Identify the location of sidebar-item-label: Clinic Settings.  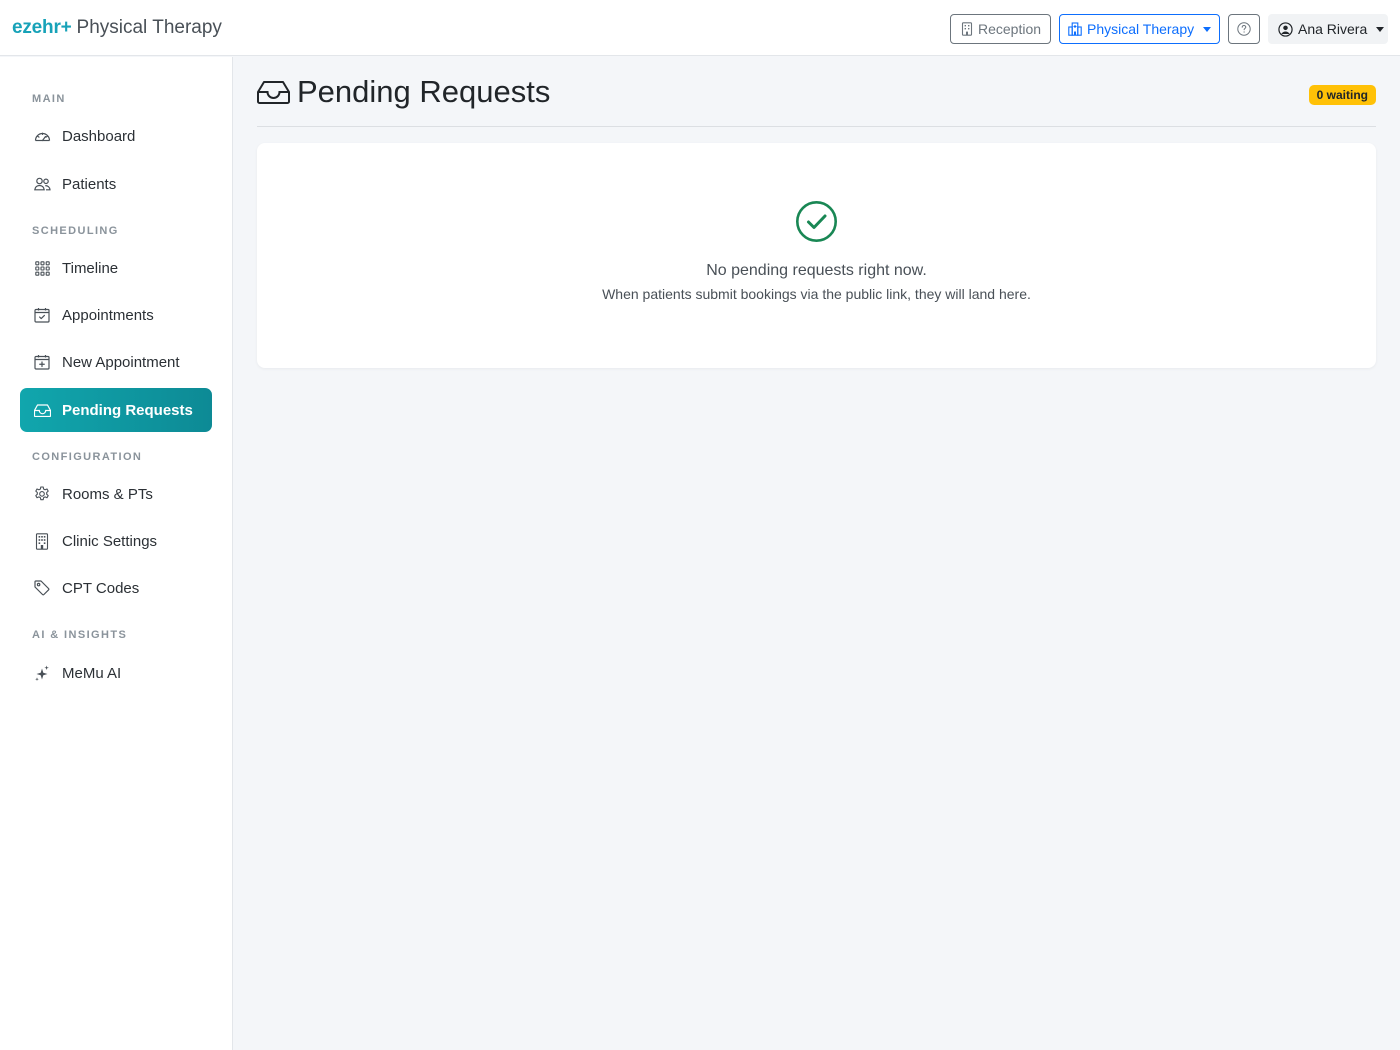
(110, 541).